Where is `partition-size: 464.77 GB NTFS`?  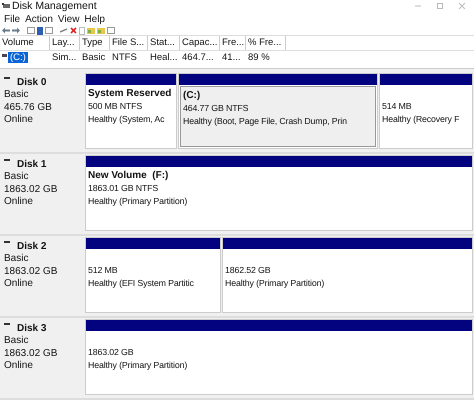
partition-size: 464.77 GB NTFS is located at coordinates (215, 108).